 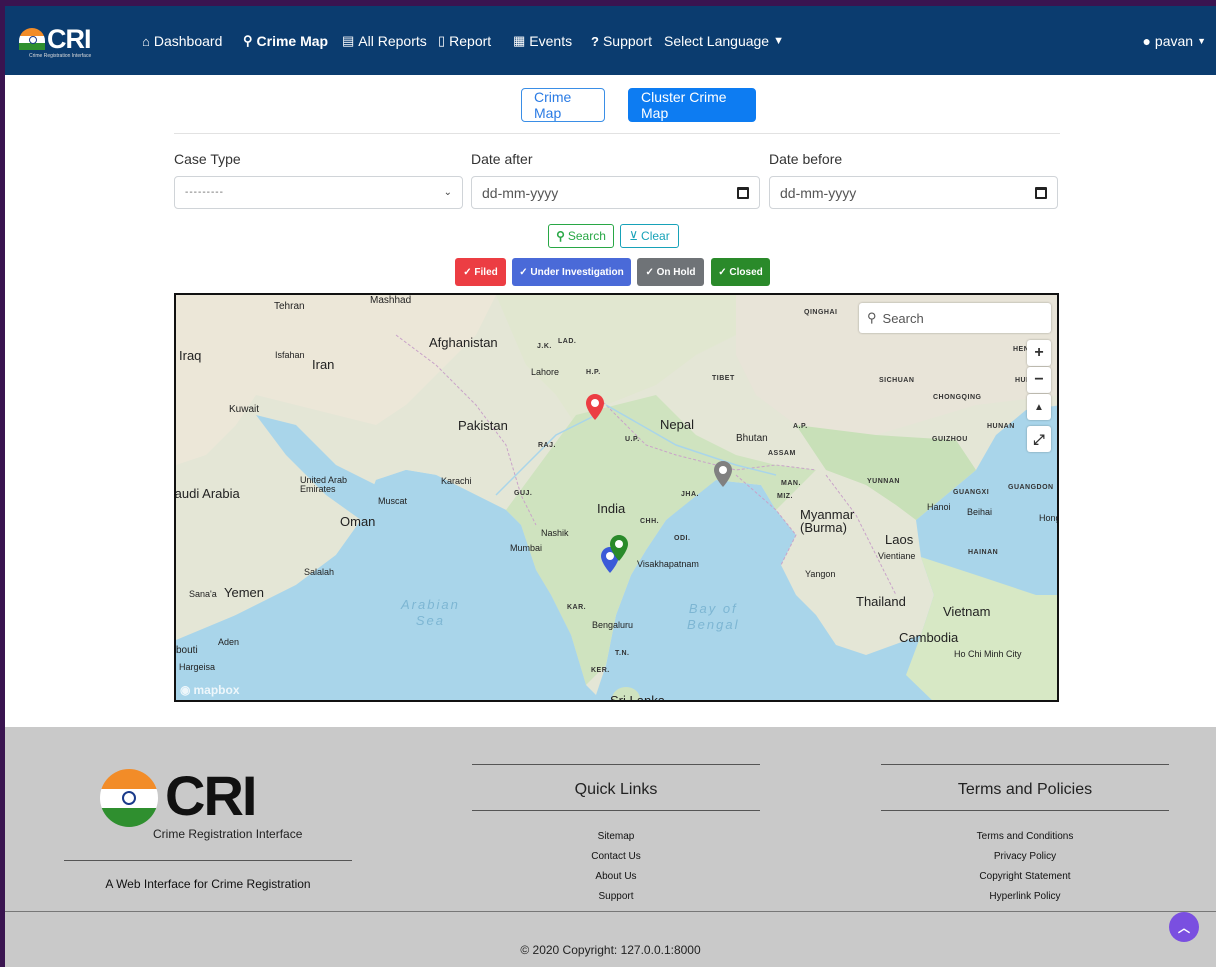 What do you see at coordinates (670, 272) in the screenshot?
I see `status-on-hold-toggle: ✓ On Hold` at bounding box center [670, 272].